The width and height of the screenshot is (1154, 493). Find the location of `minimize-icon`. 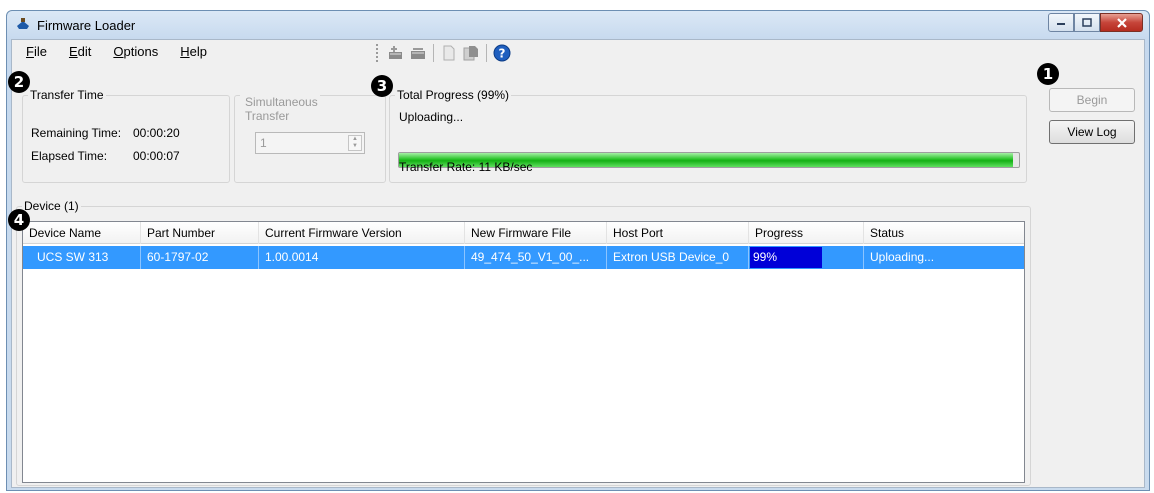

minimize-icon is located at coordinates (1061, 23).